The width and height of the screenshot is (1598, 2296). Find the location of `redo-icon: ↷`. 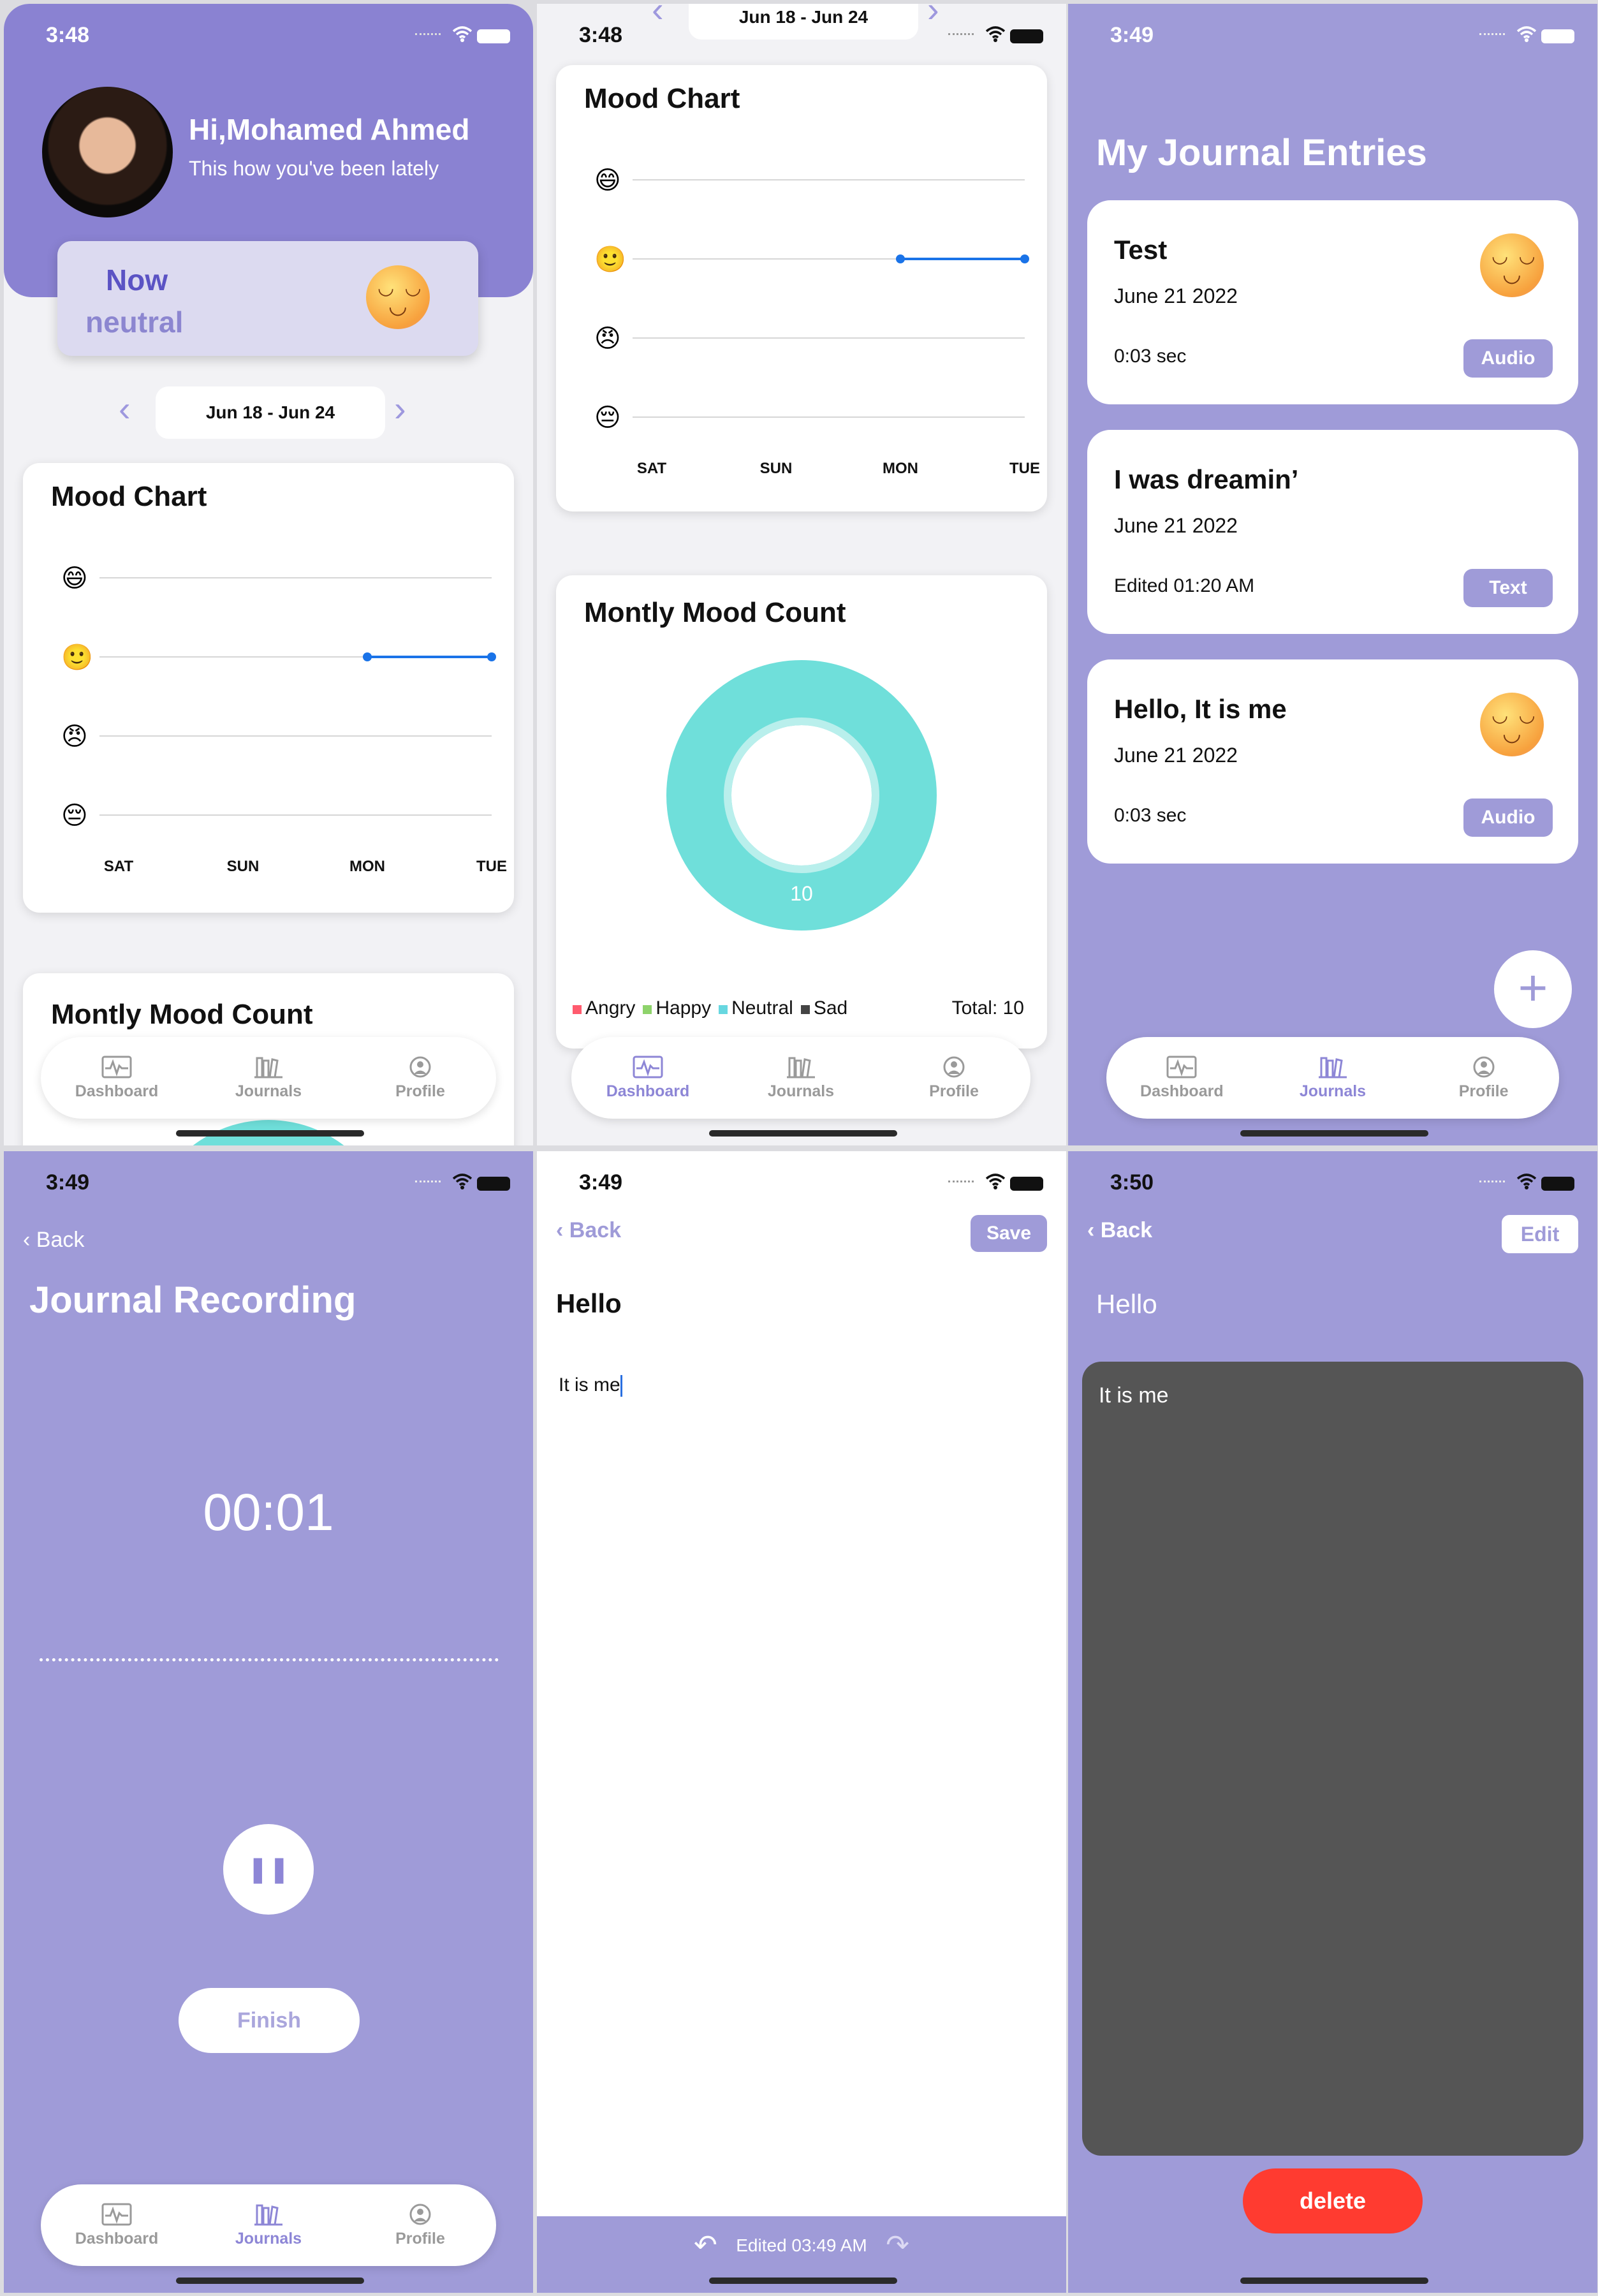

redo-icon: ↷ is located at coordinates (897, 2245).